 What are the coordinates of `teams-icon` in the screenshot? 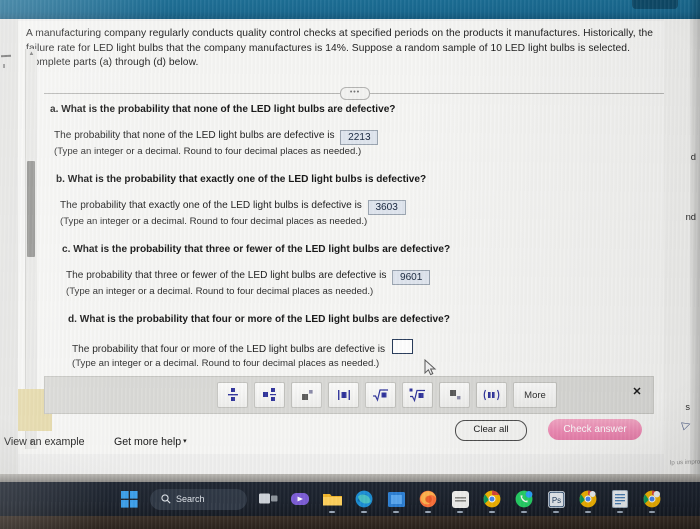 It's located at (300, 499).